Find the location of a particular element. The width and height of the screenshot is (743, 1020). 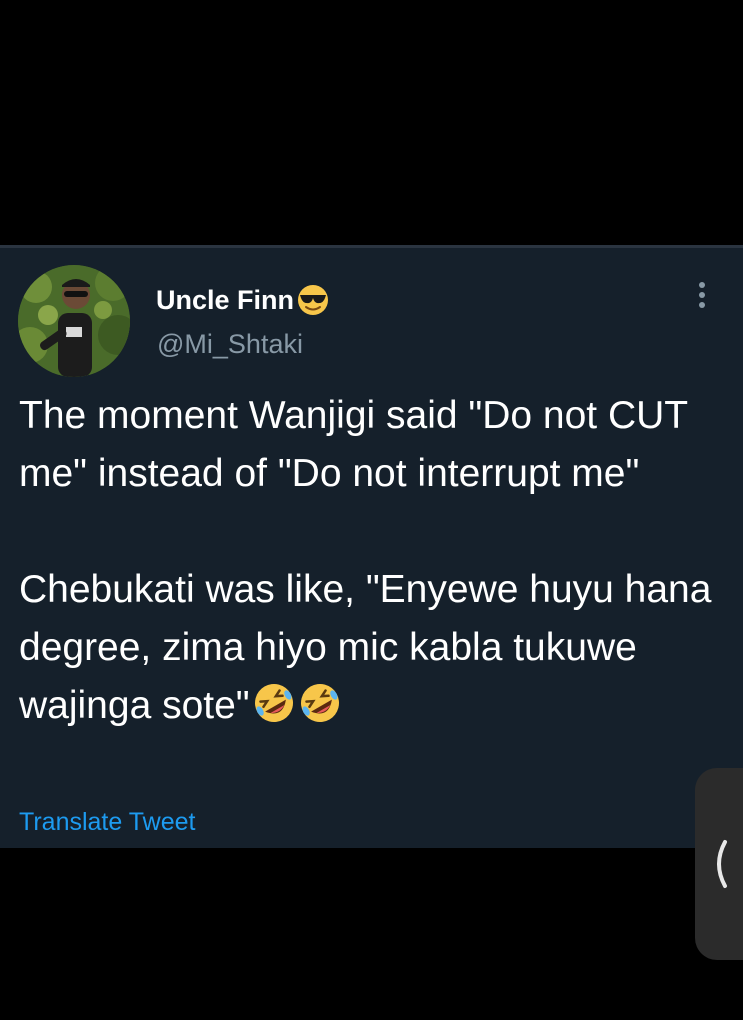

edge-panel-handle is located at coordinates (719, 864).